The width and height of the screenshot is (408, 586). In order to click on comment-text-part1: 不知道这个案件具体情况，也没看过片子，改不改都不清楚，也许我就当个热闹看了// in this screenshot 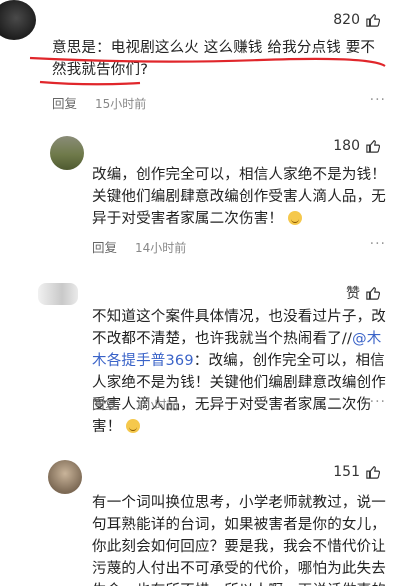, I will do `click(239, 328)`.